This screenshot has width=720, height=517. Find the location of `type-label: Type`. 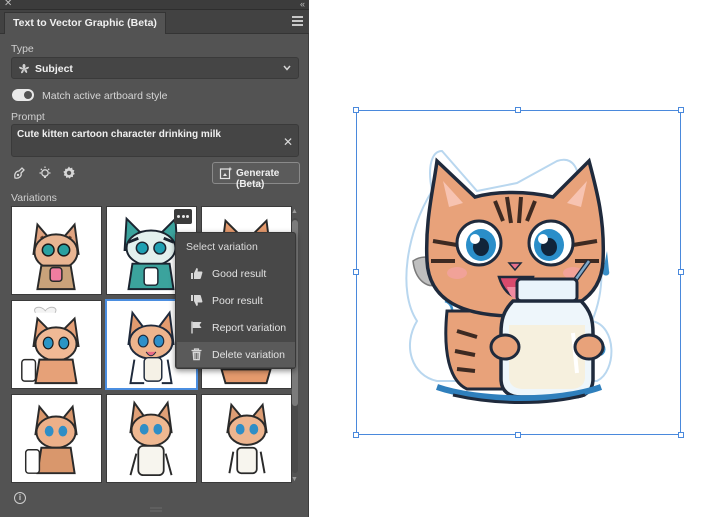

type-label: Type is located at coordinates (22, 49).